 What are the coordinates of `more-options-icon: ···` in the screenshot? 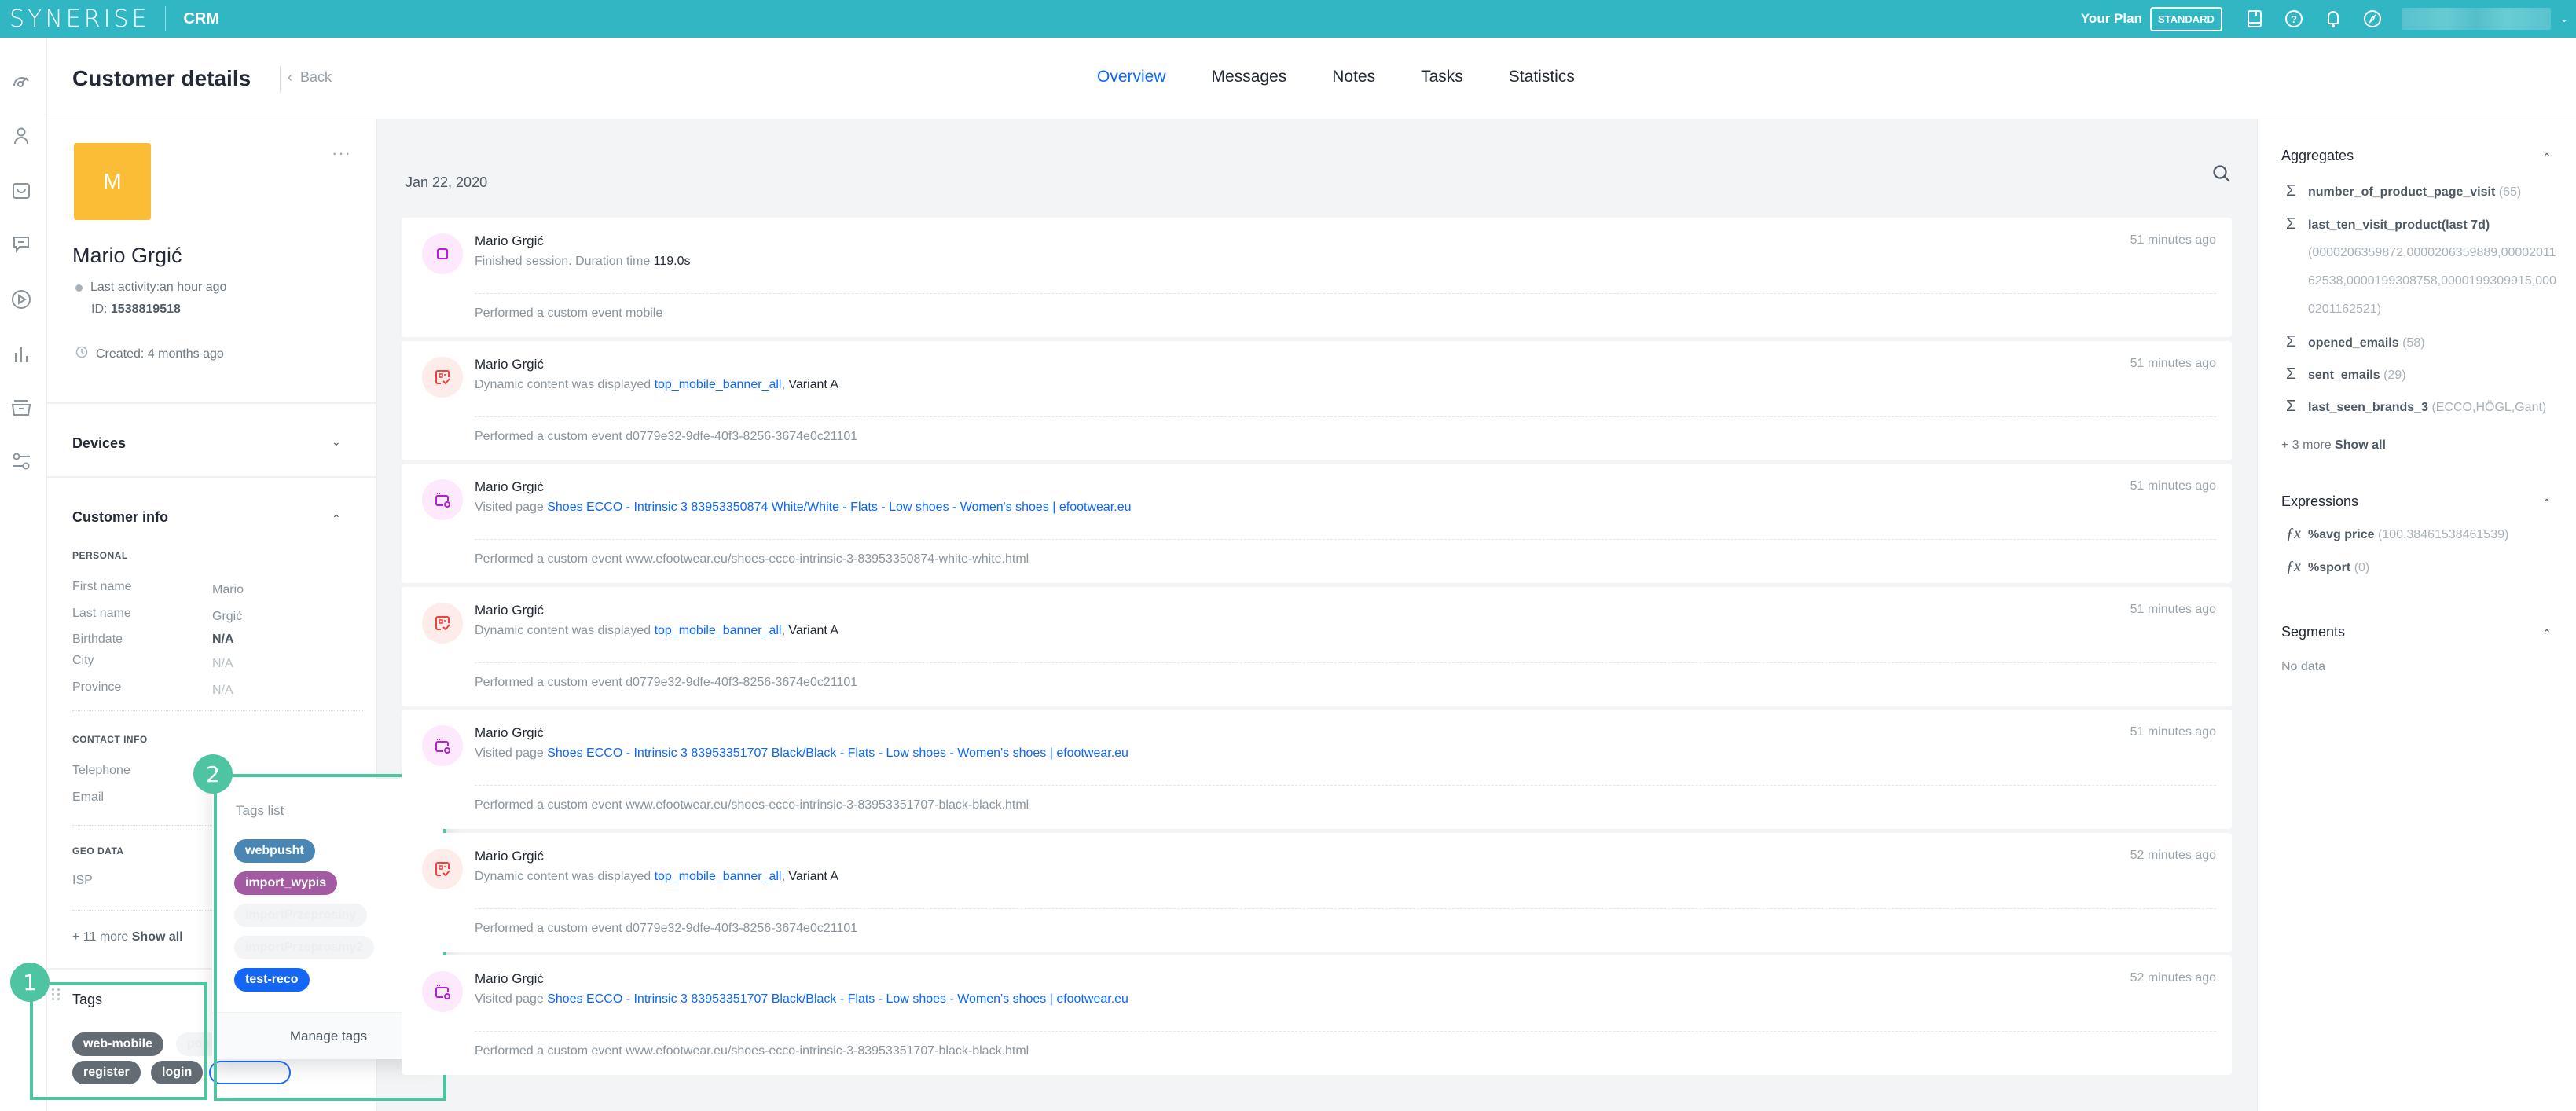 It's located at (341, 153).